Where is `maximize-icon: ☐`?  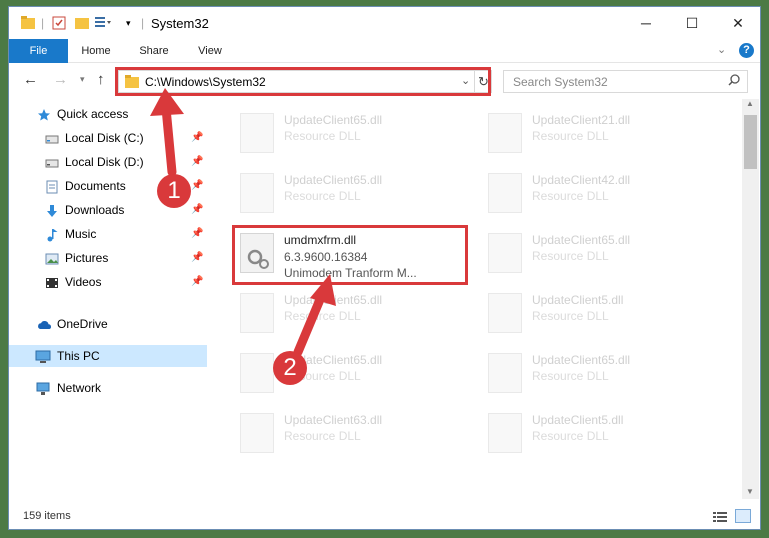 maximize-icon: ☐ is located at coordinates (692, 23).